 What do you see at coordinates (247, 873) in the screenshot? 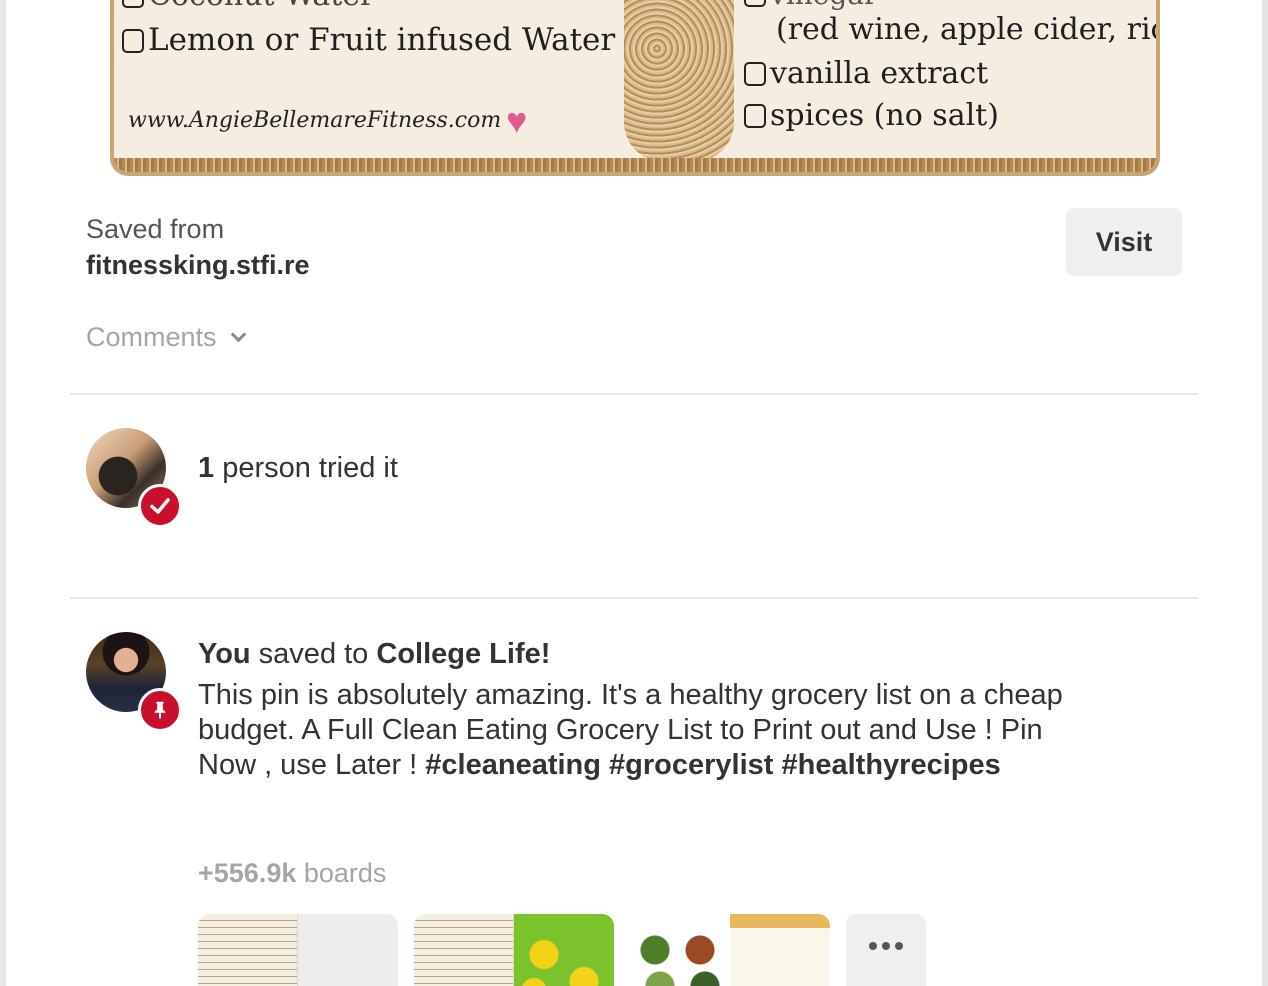
I see `boards-count-value: +556.9k` at bounding box center [247, 873].